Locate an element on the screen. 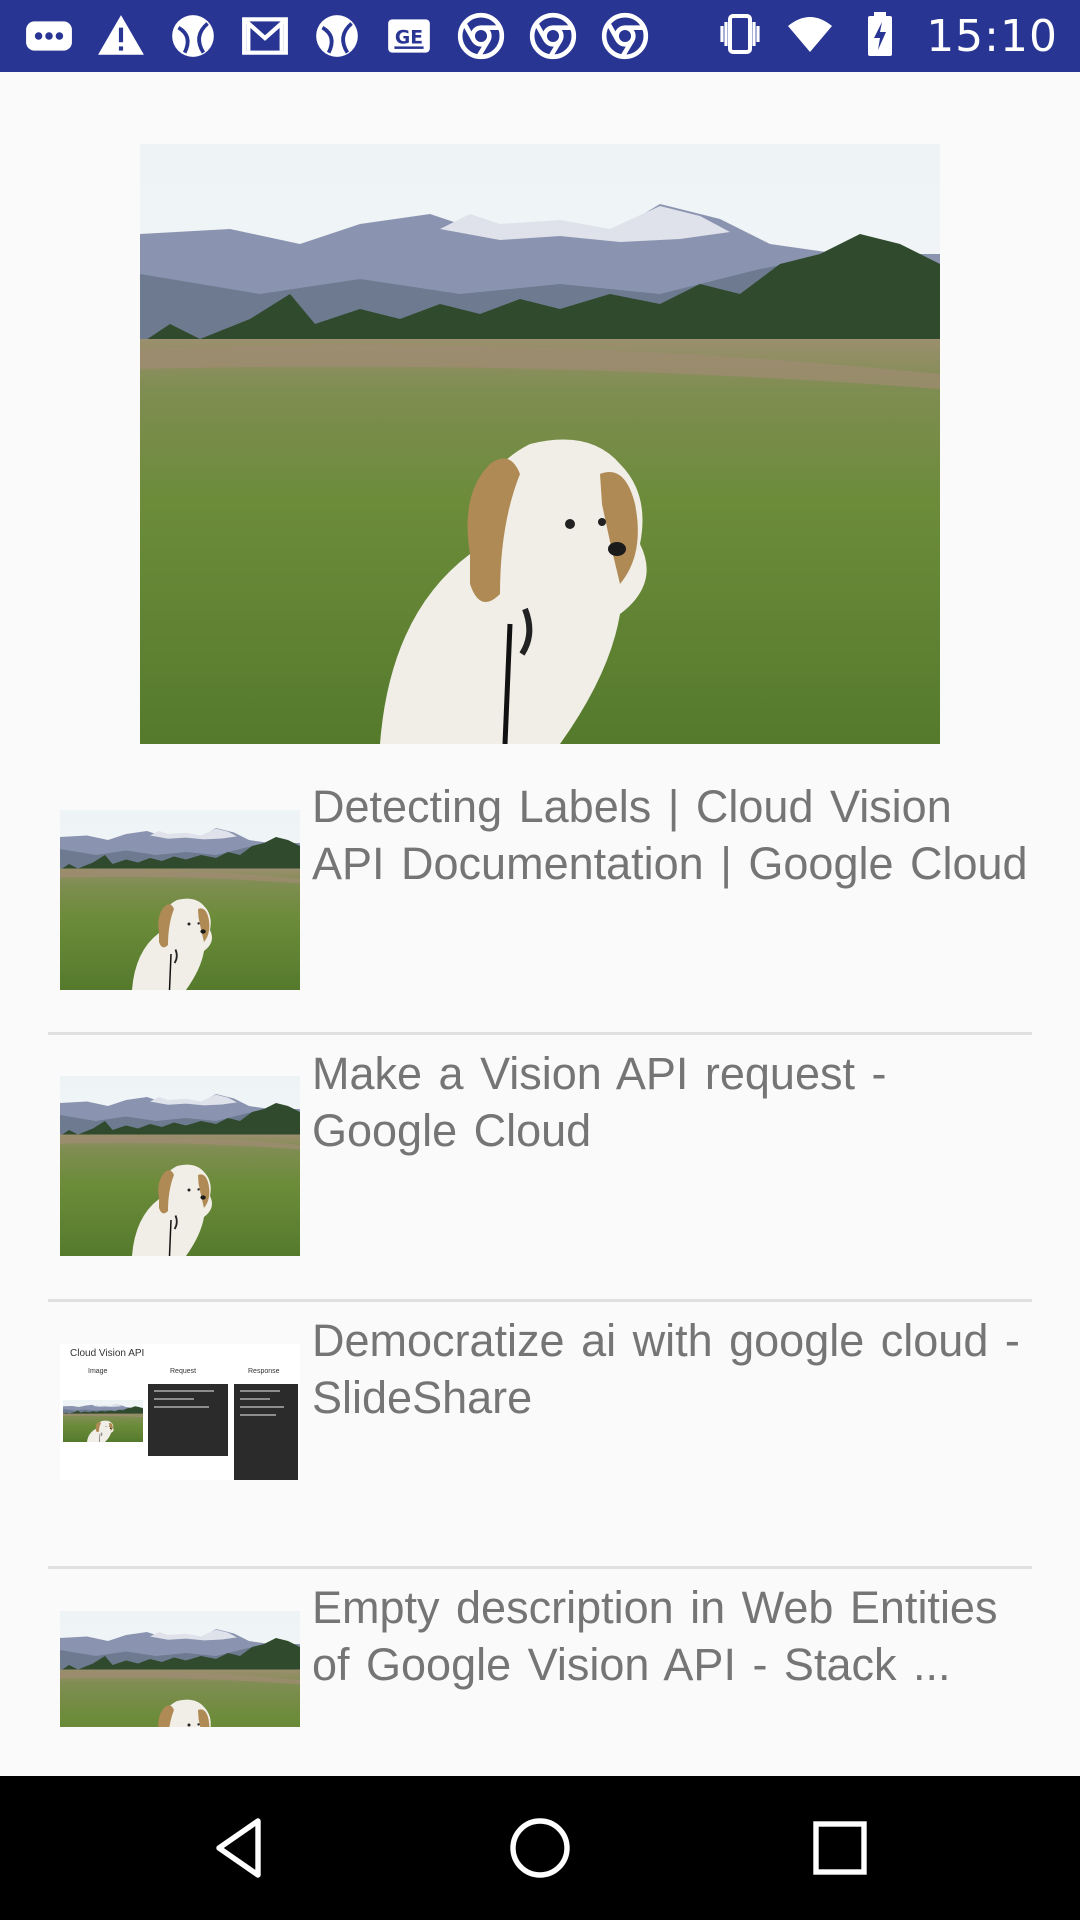  result-title: Make a Vision API request - Google Cloud is located at coordinates (599, 1102).